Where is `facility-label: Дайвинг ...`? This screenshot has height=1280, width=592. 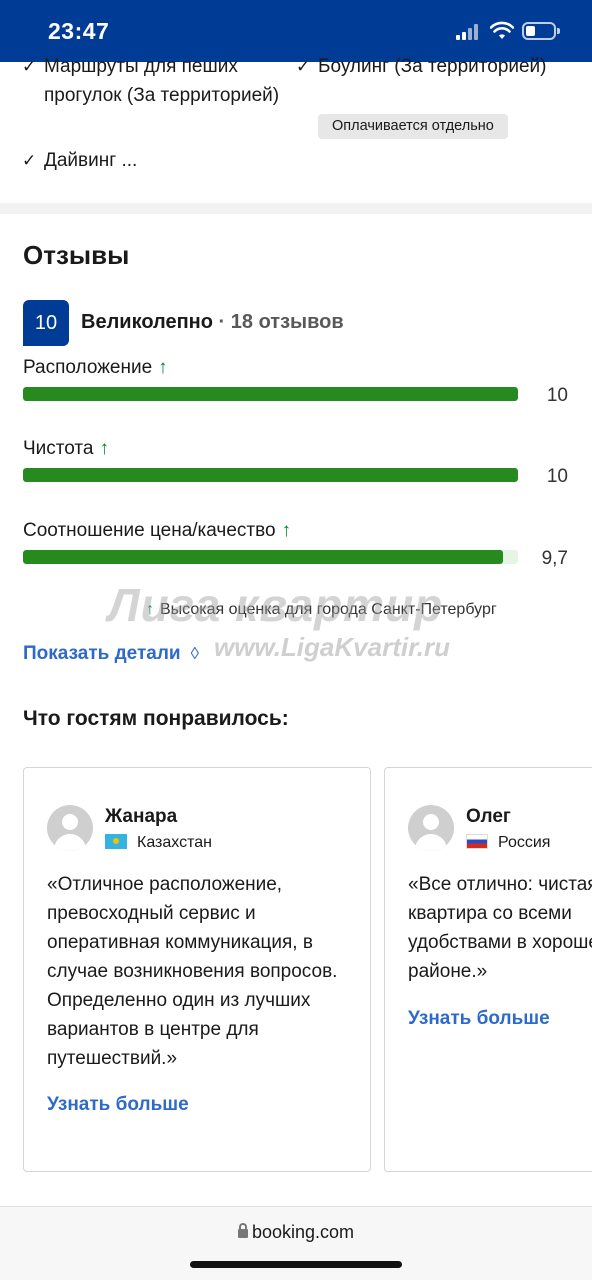 facility-label: Дайвинг ... is located at coordinates (91, 160).